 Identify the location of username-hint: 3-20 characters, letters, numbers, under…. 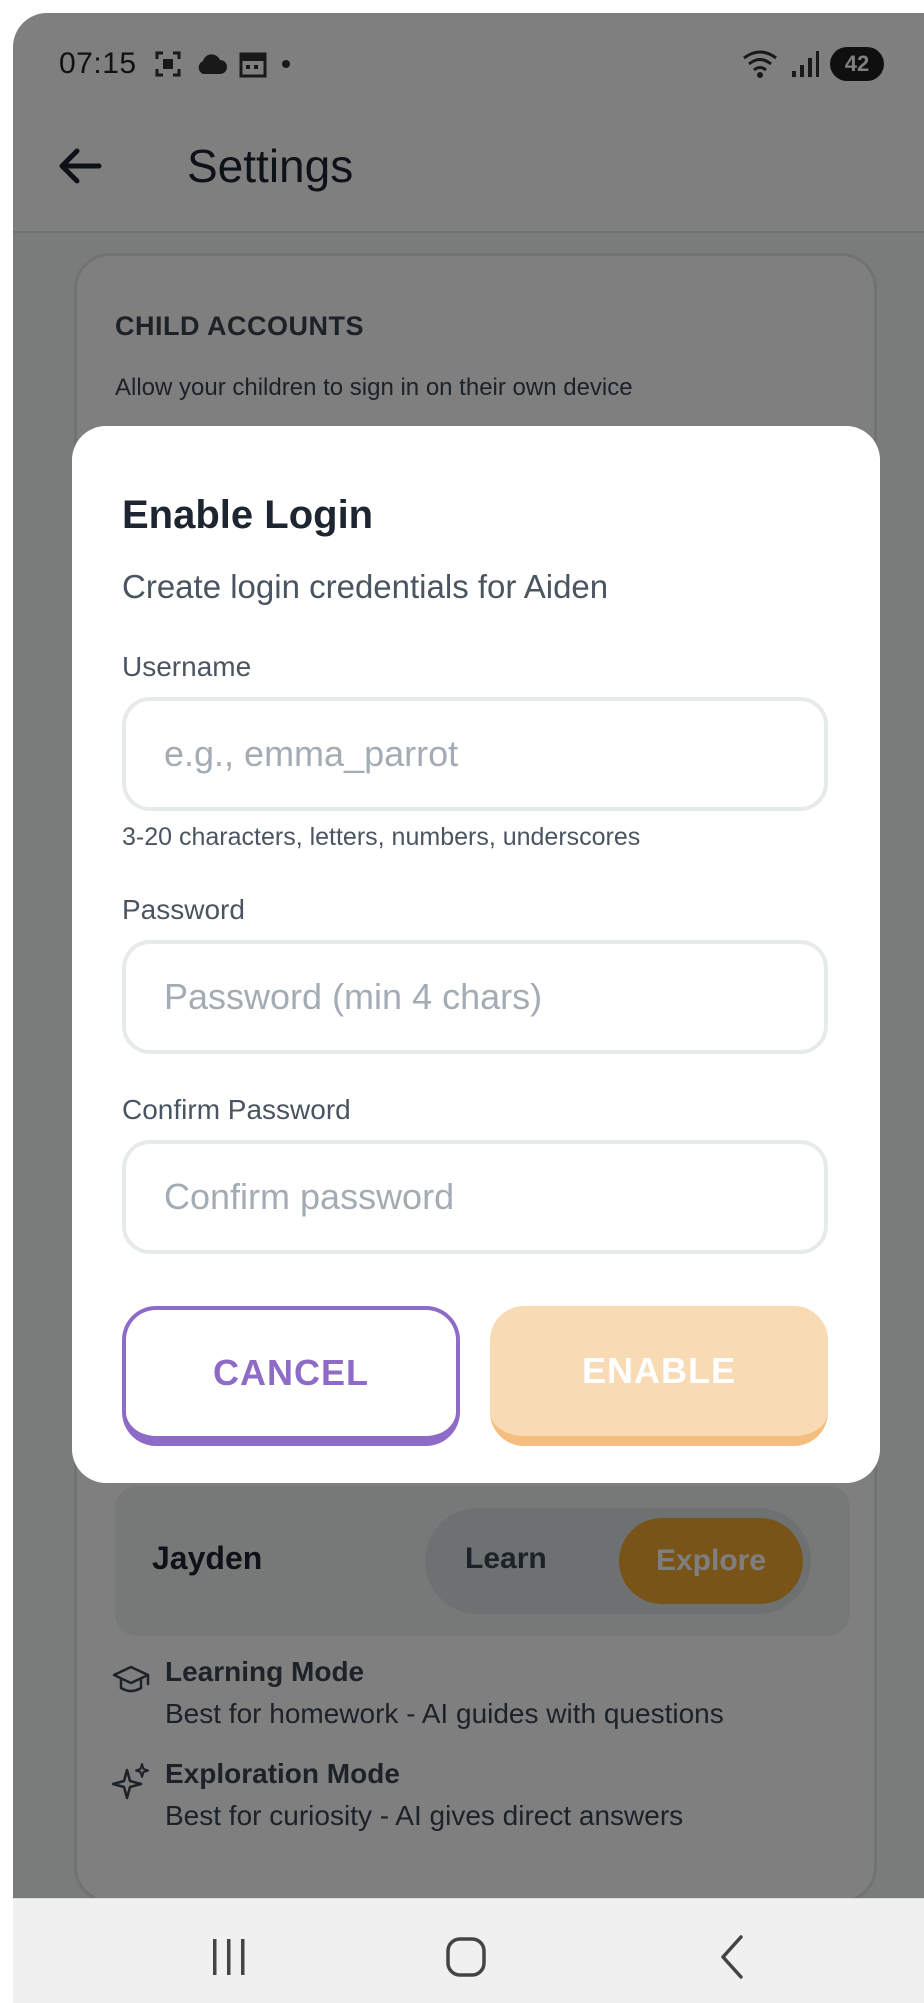
(381, 837).